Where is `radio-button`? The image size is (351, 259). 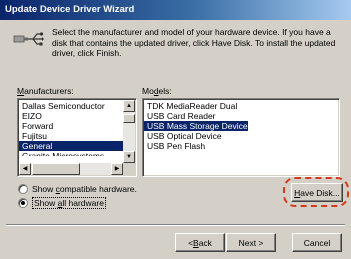
radio-button is located at coordinates (23, 189).